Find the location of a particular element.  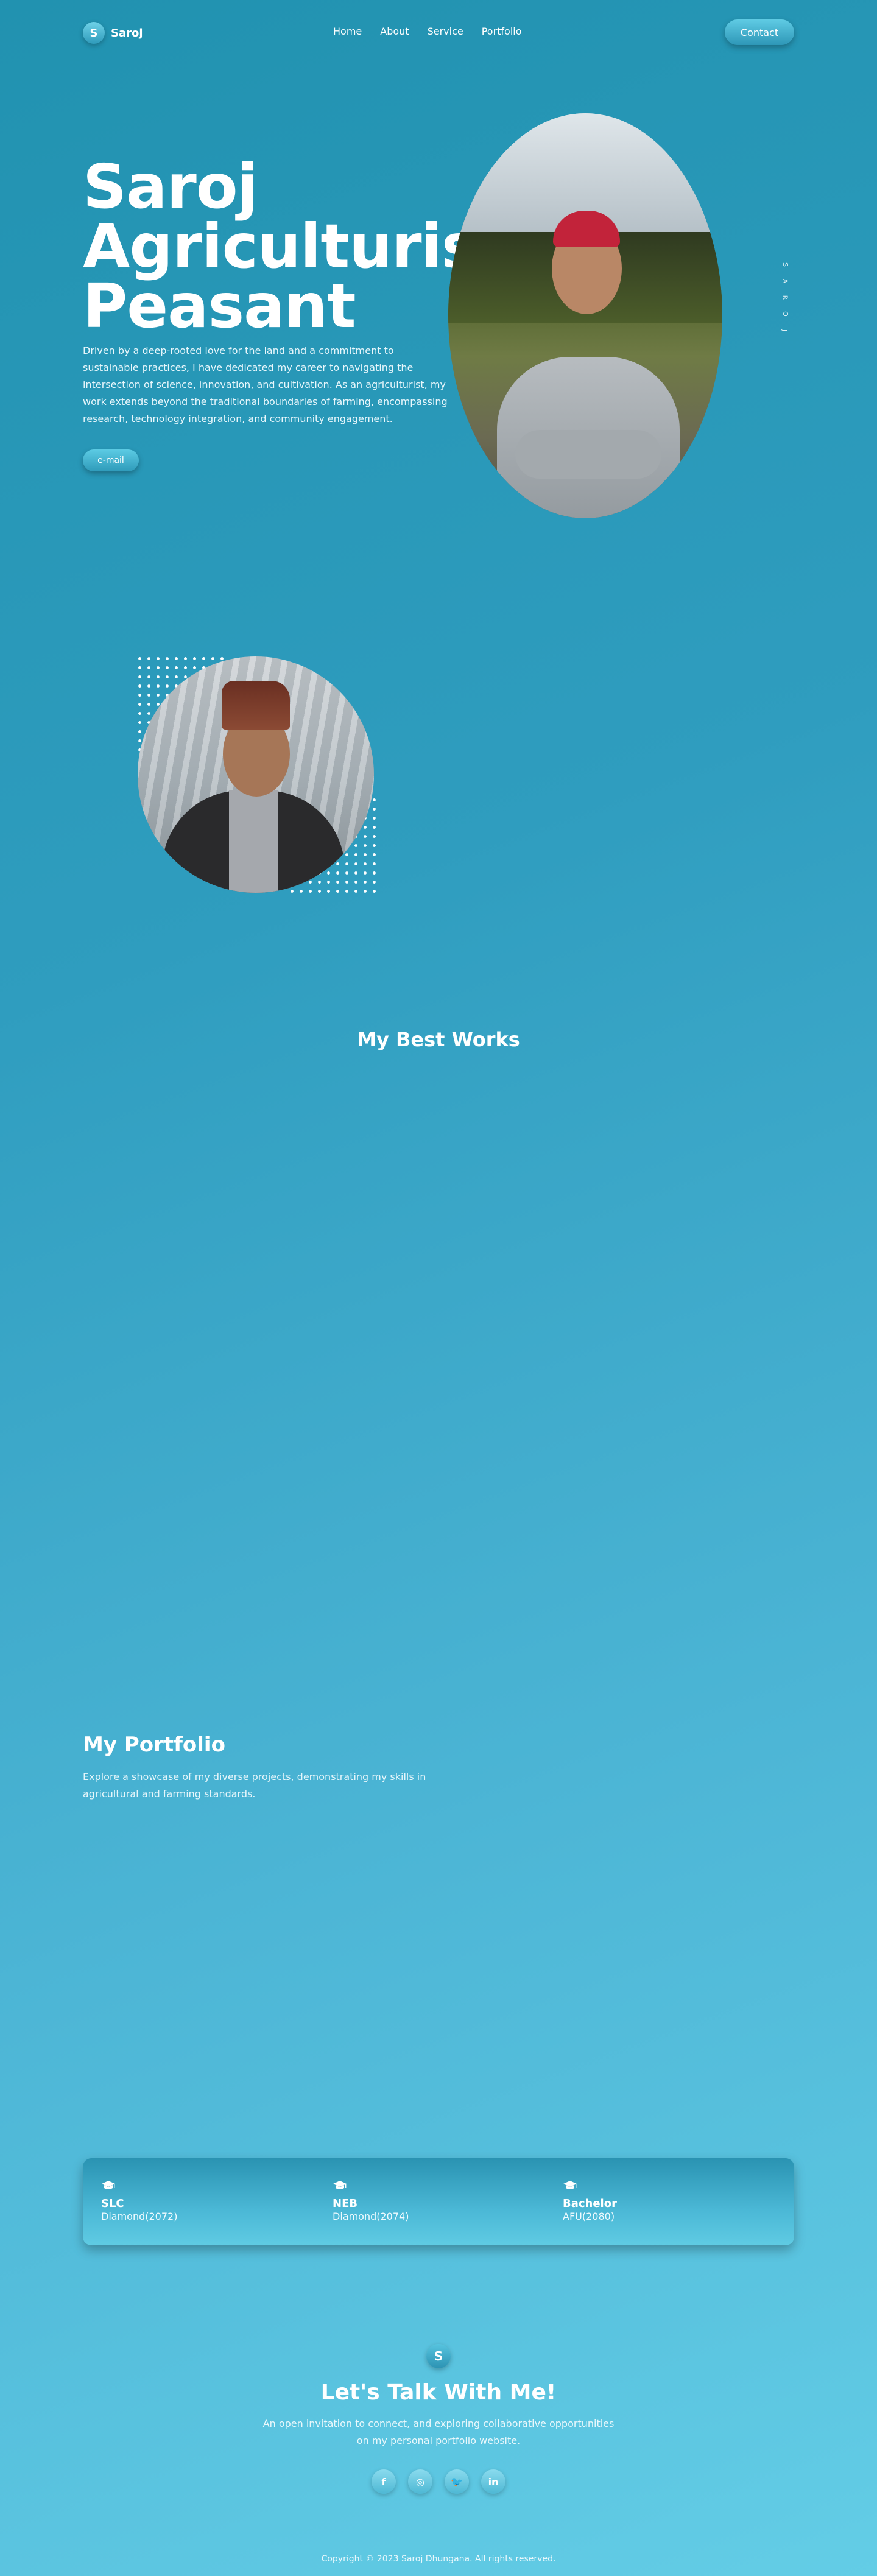

side-letter: A is located at coordinates (785, 281).